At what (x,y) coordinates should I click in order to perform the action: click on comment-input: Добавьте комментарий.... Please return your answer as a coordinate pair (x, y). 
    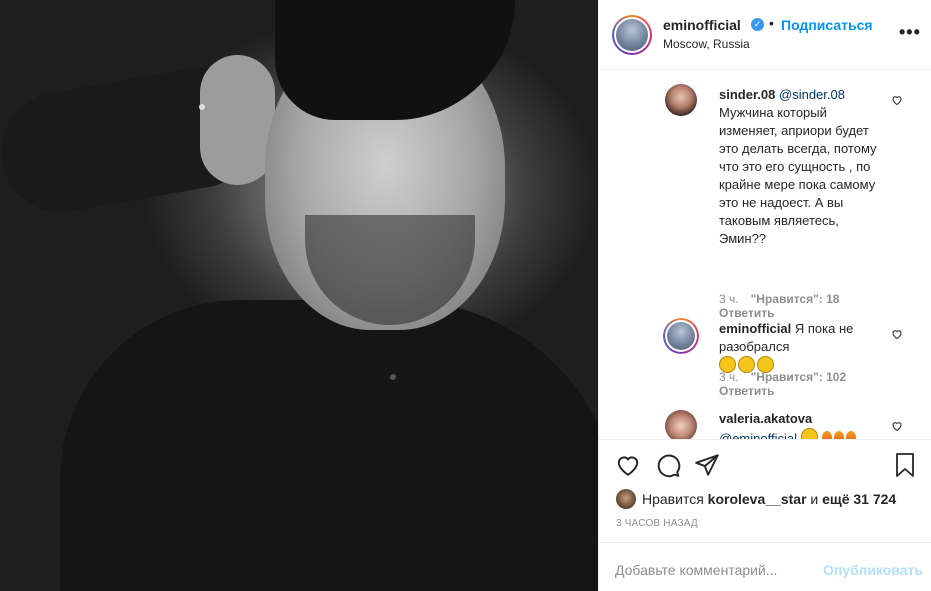
    Looking at the image, I should click on (696, 570).